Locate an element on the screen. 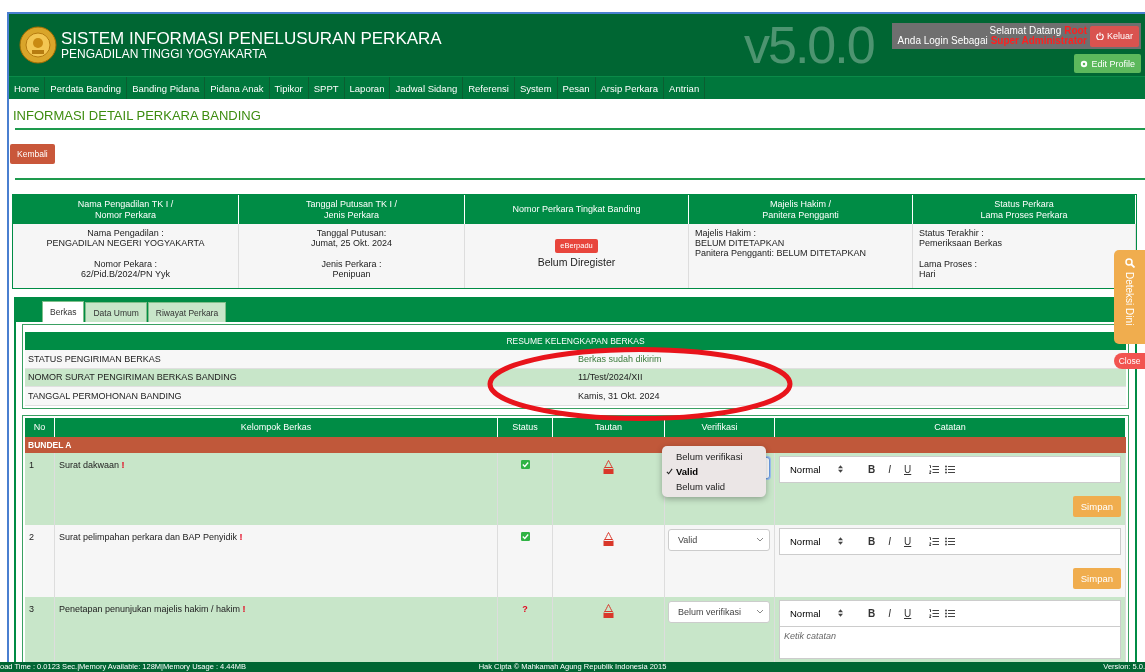 Image resolution: width=1145 pixels, height=672 pixels. verification-select: Belum verifikasi is located at coordinates (719, 611).